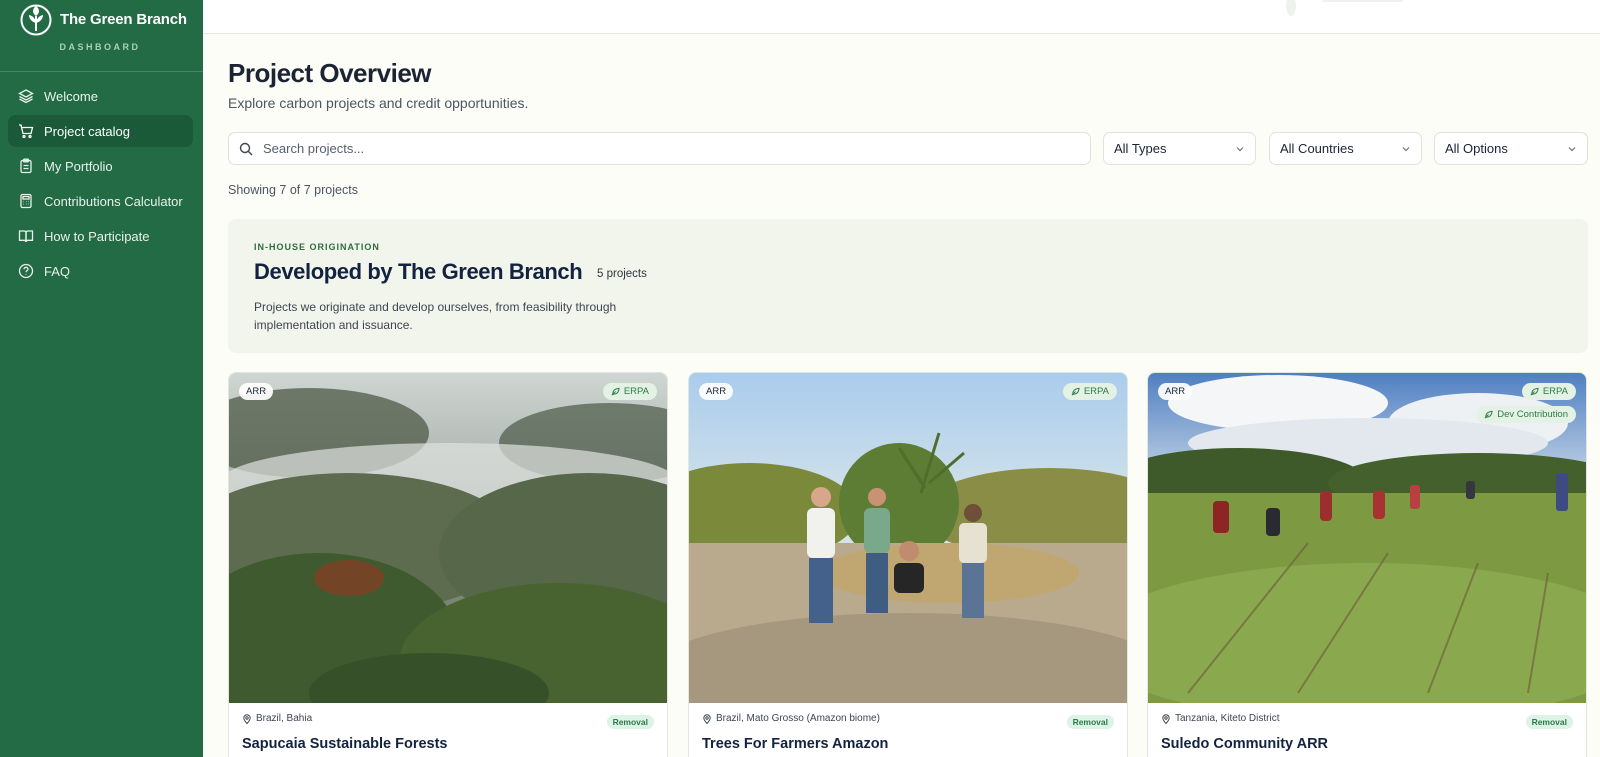  I want to click on dev-contribution-label: Dev Contribution, so click(1532, 414).